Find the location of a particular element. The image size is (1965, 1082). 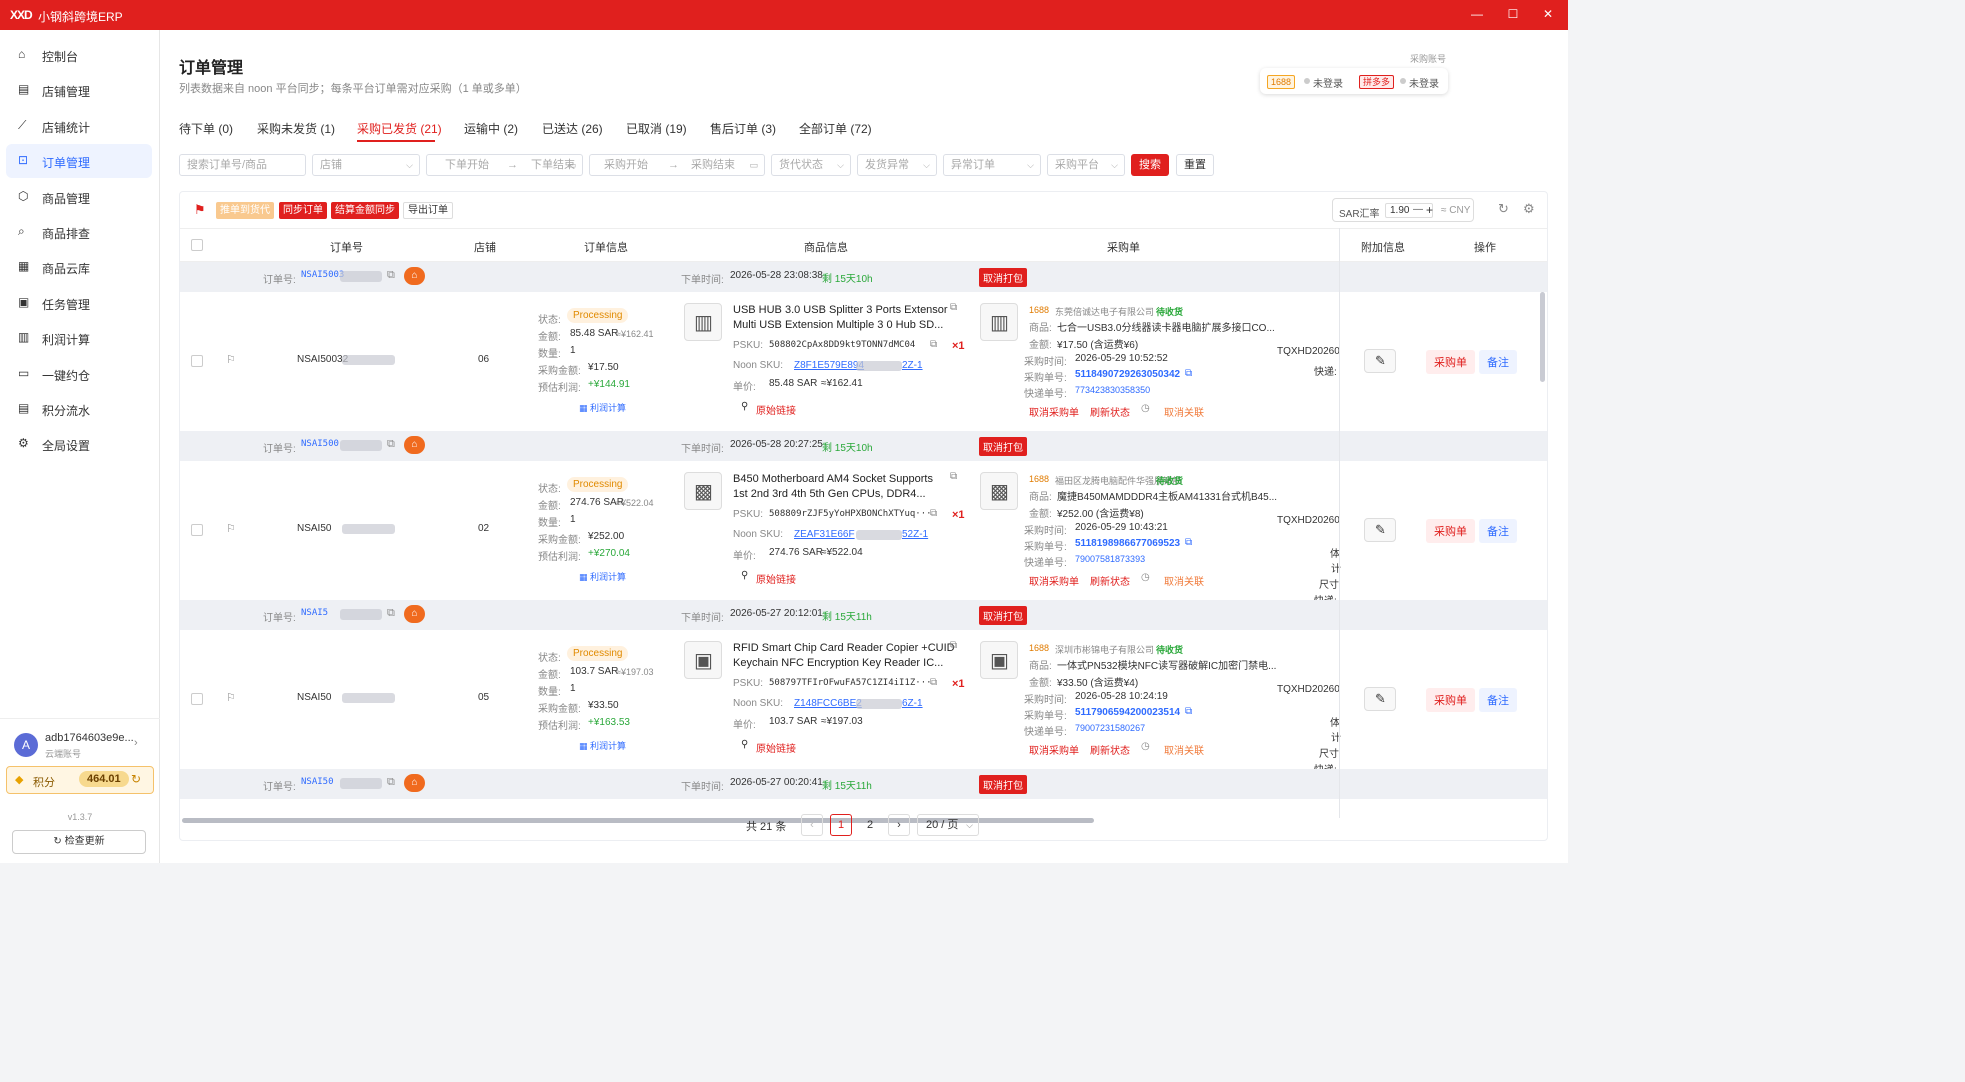

plus-icon: + is located at coordinates (1429, 210).